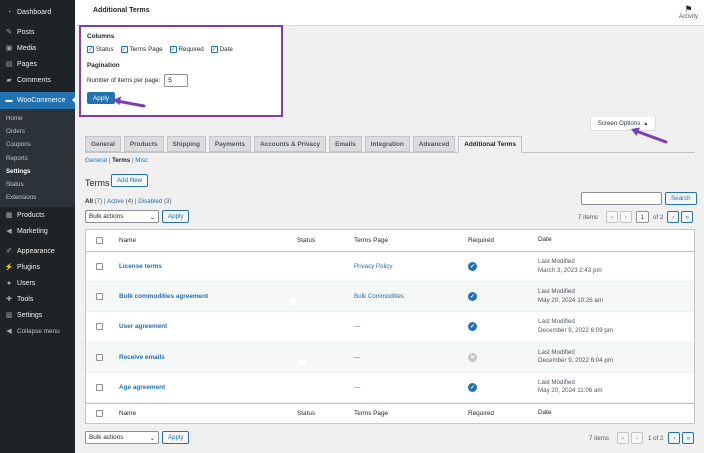 The image size is (704, 453). What do you see at coordinates (32, 231) in the screenshot?
I see `sidebar-item-label: Marketing` at bounding box center [32, 231].